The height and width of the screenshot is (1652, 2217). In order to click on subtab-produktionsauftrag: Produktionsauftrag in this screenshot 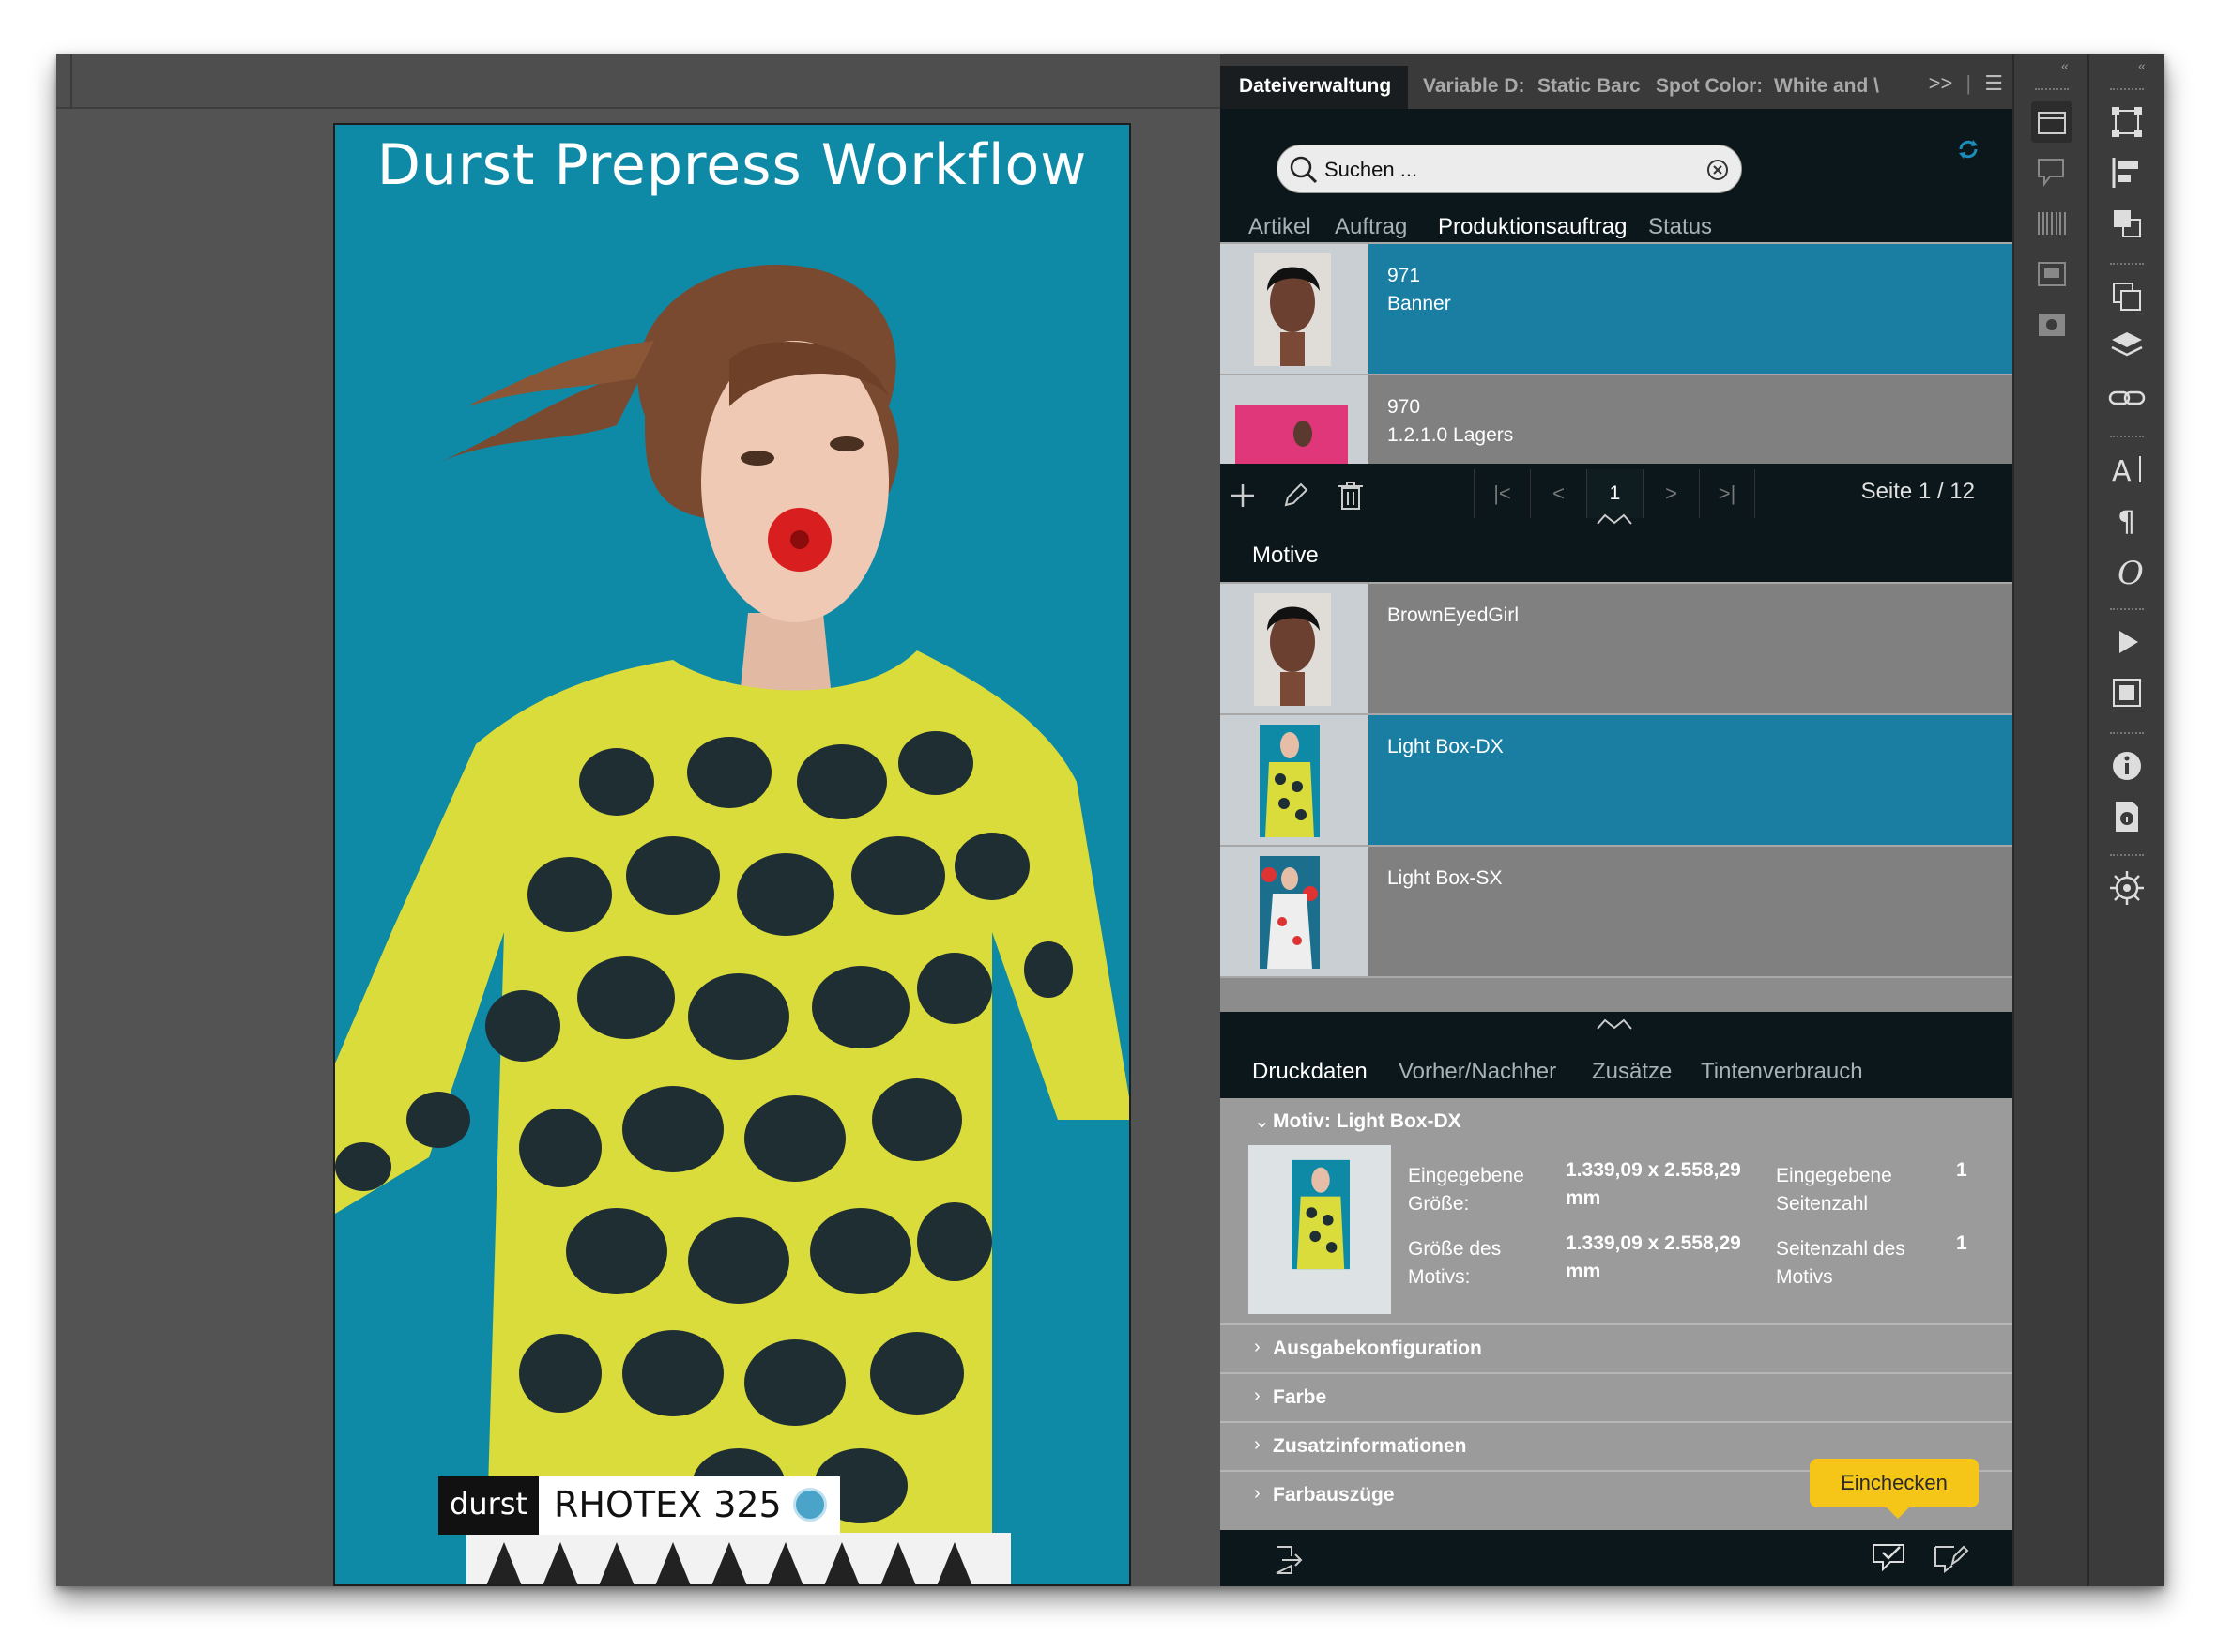, I will do `click(1532, 227)`.